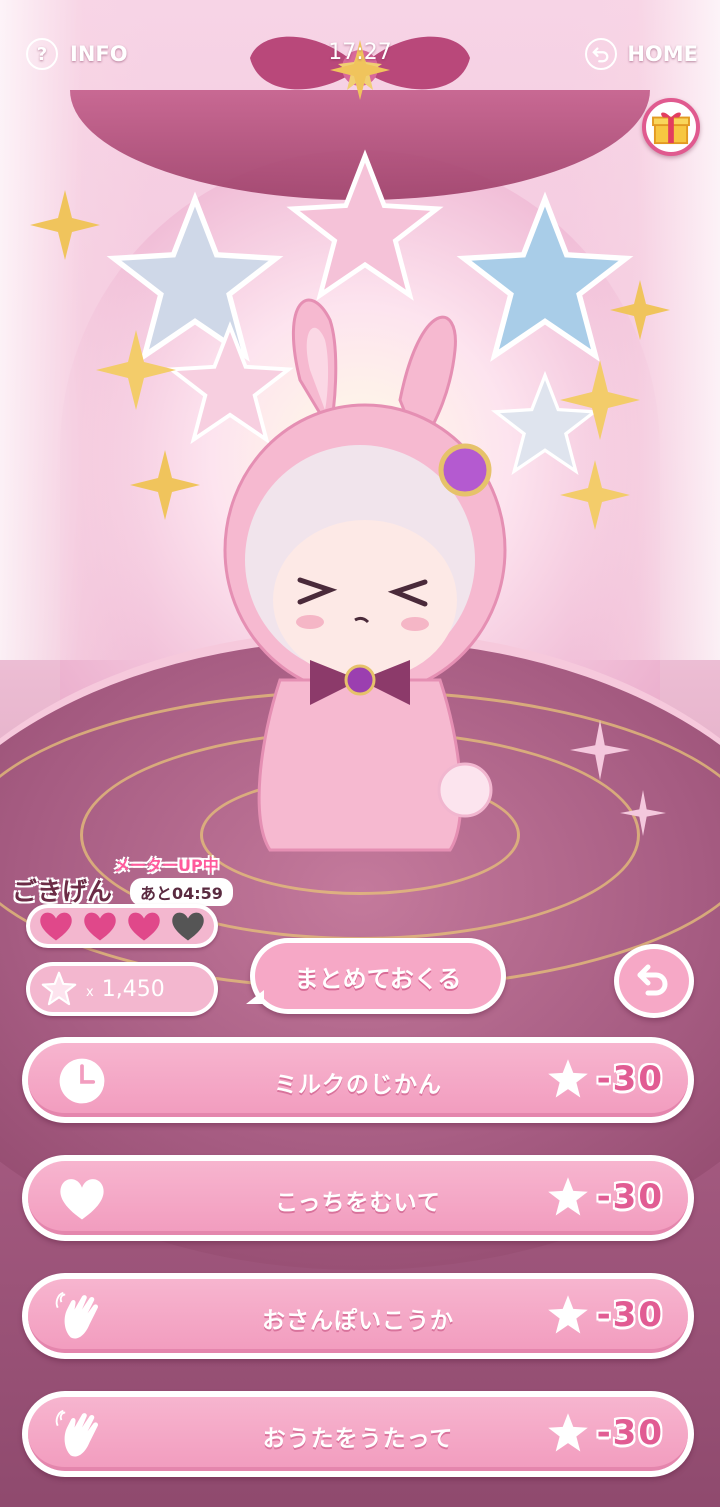  What do you see at coordinates (62, 891) in the screenshot?
I see `mood-label: ごきげん` at bounding box center [62, 891].